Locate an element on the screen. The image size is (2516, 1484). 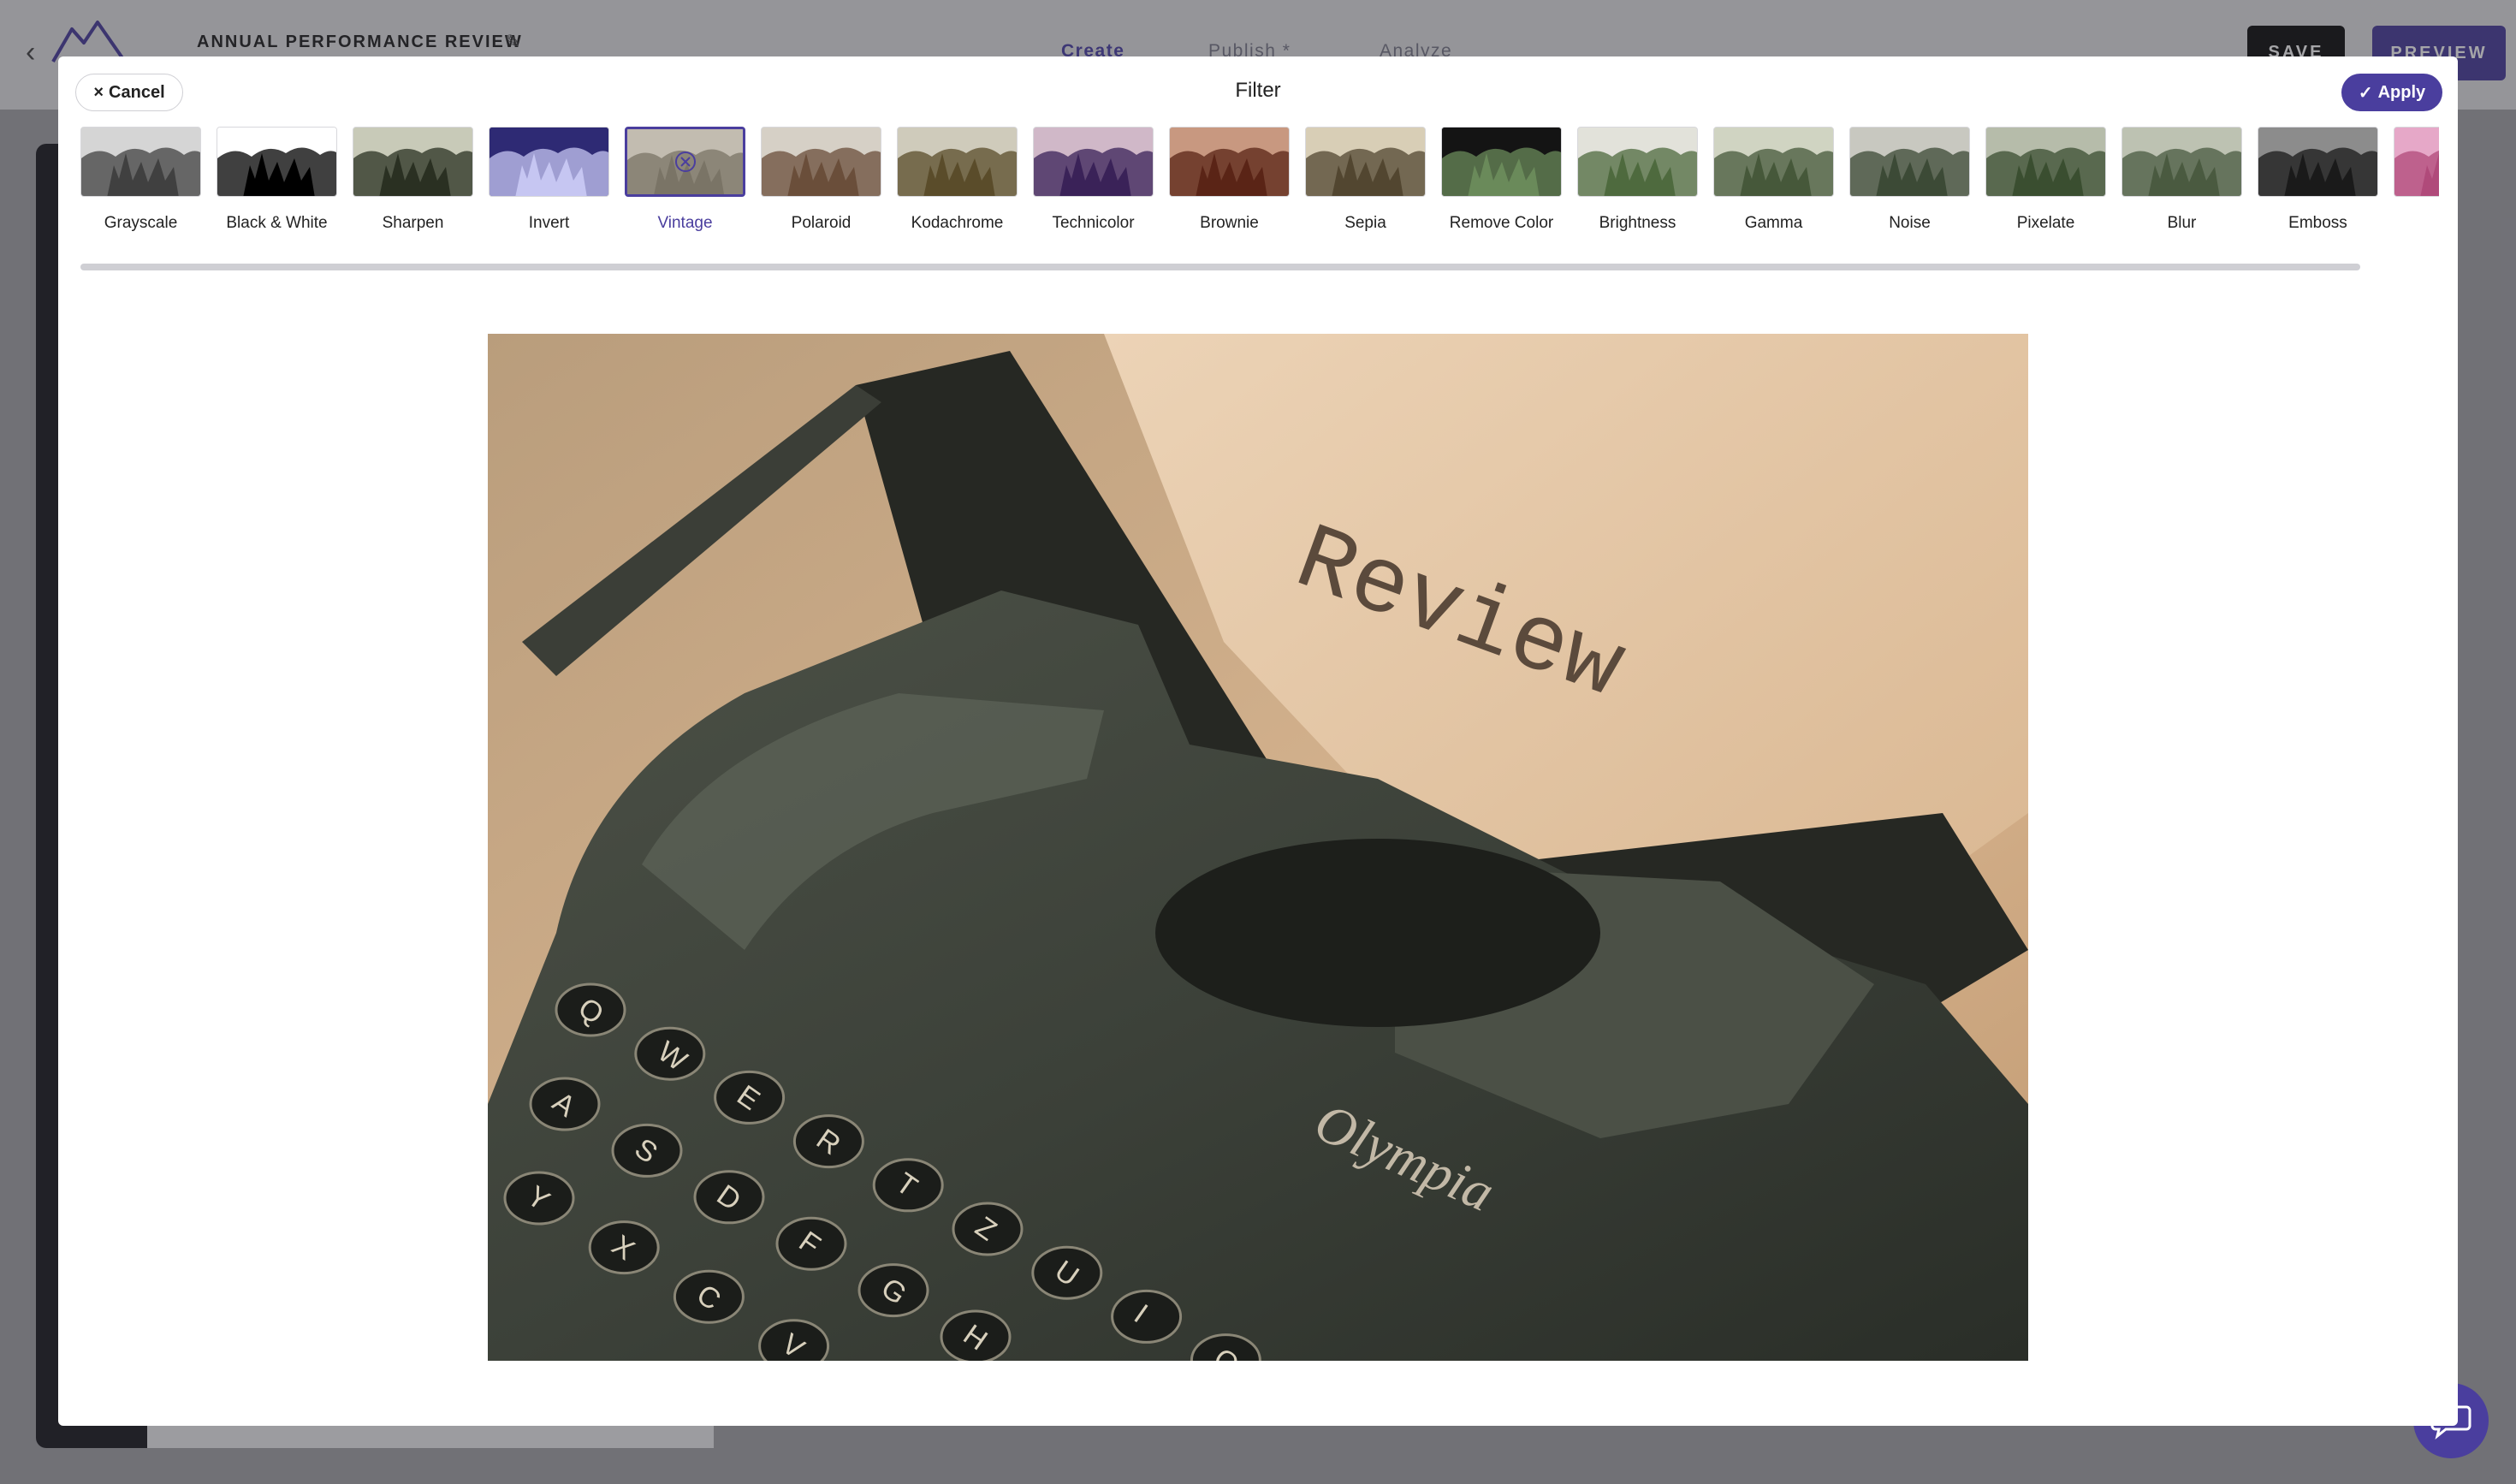
typewriter-key: Q is located at coordinates (590, 1010).